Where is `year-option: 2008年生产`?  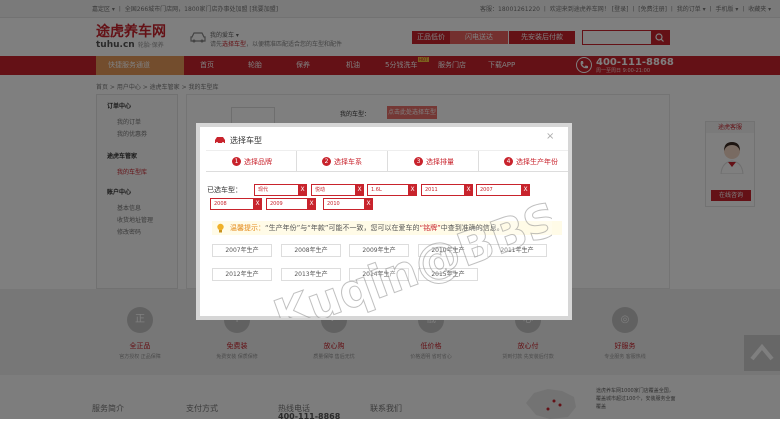
year-option: 2008年生产 is located at coordinates (311, 250).